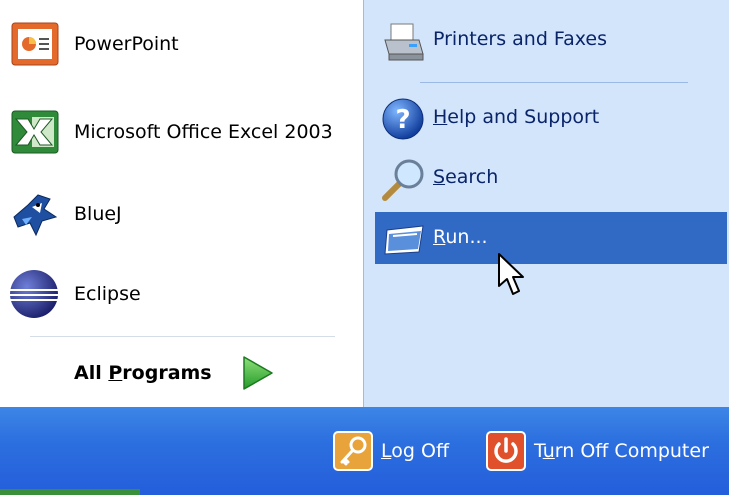  I want to click on program-label: Eclipse, so click(107, 294).